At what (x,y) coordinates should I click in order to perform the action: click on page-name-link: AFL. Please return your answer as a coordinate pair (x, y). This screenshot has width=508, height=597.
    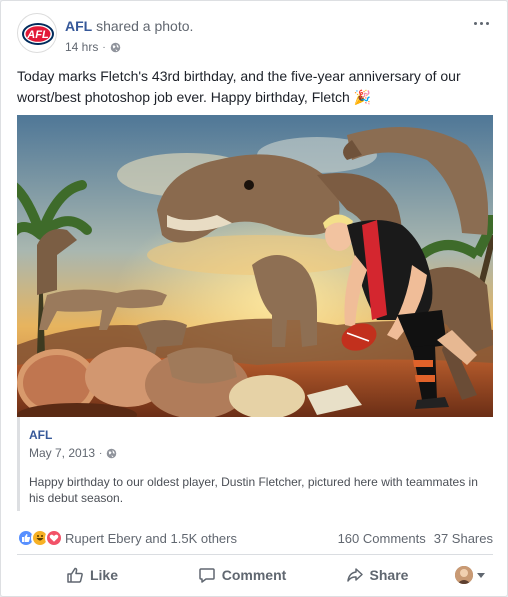
    Looking at the image, I should click on (78, 26).